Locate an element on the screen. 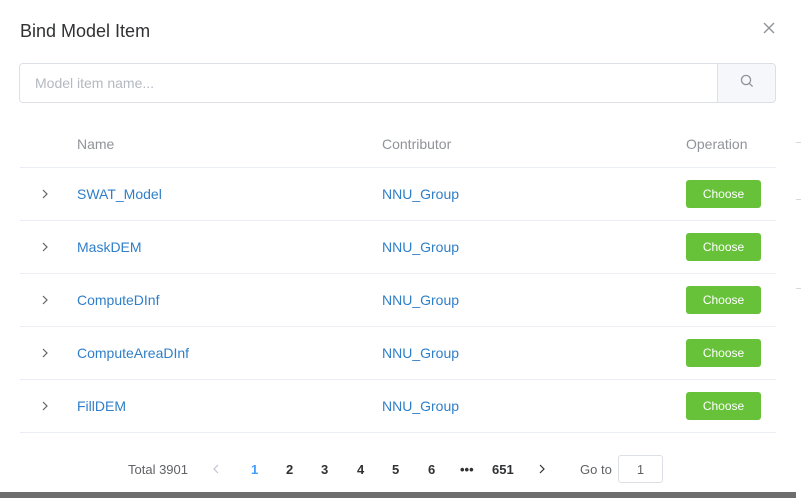 The width and height of the screenshot is (801, 498). search-icon is located at coordinates (747, 83).